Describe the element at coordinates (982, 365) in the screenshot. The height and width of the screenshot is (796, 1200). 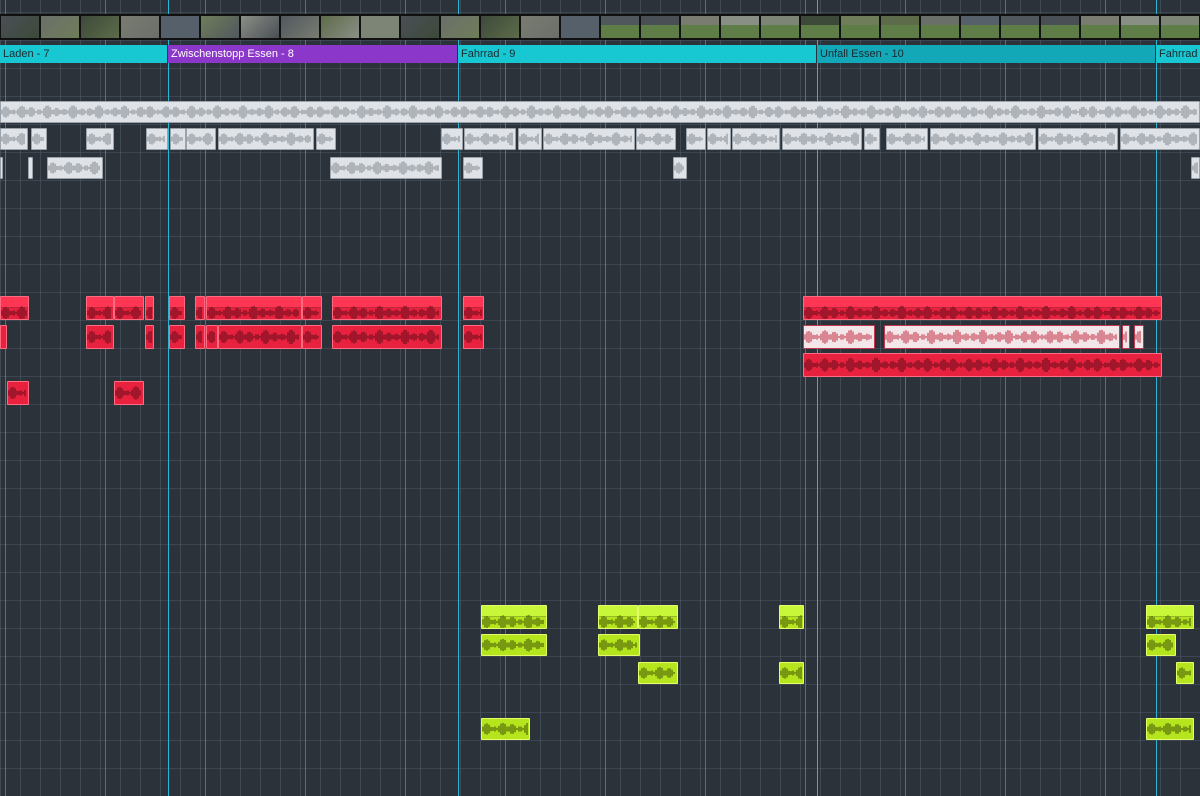
I see `red-audio-clip-long` at that location.